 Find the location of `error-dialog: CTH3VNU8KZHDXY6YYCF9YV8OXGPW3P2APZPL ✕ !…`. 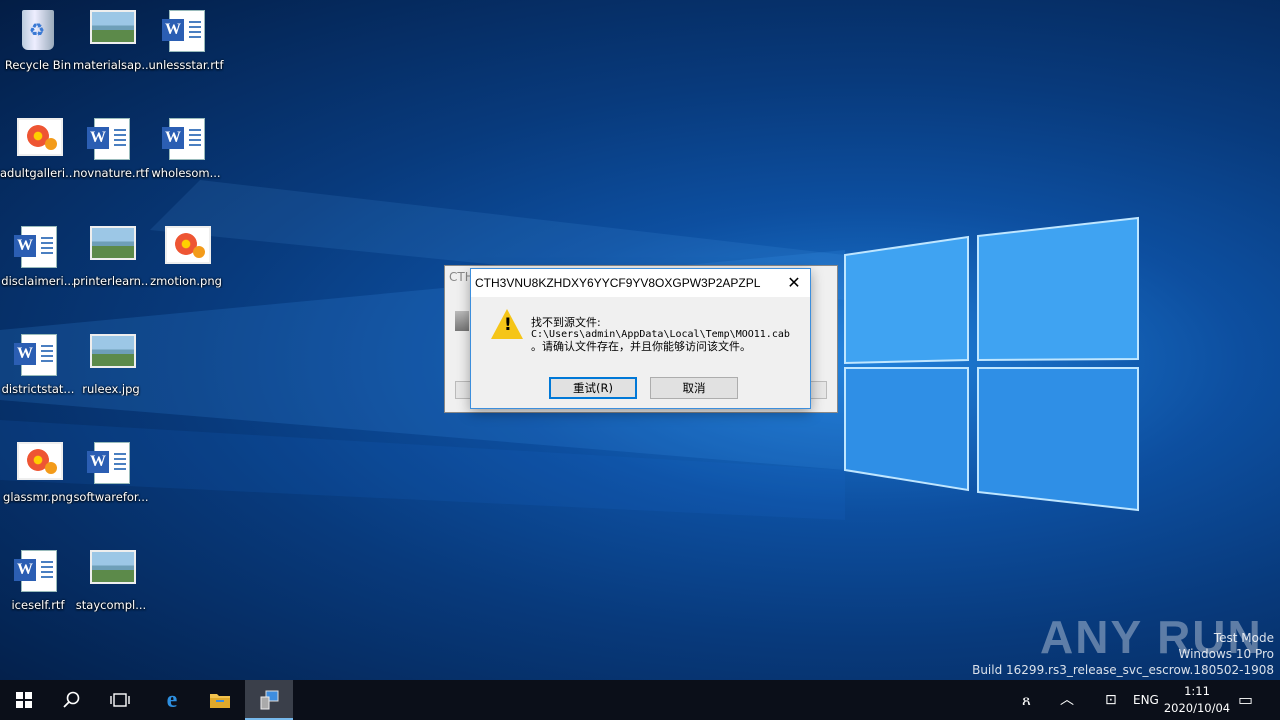

error-dialog: CTH3VNU8KZHDXY6YYCF9YV8OXGPW3P2APZPL ✕ !… is located at coordinates (640, 338).